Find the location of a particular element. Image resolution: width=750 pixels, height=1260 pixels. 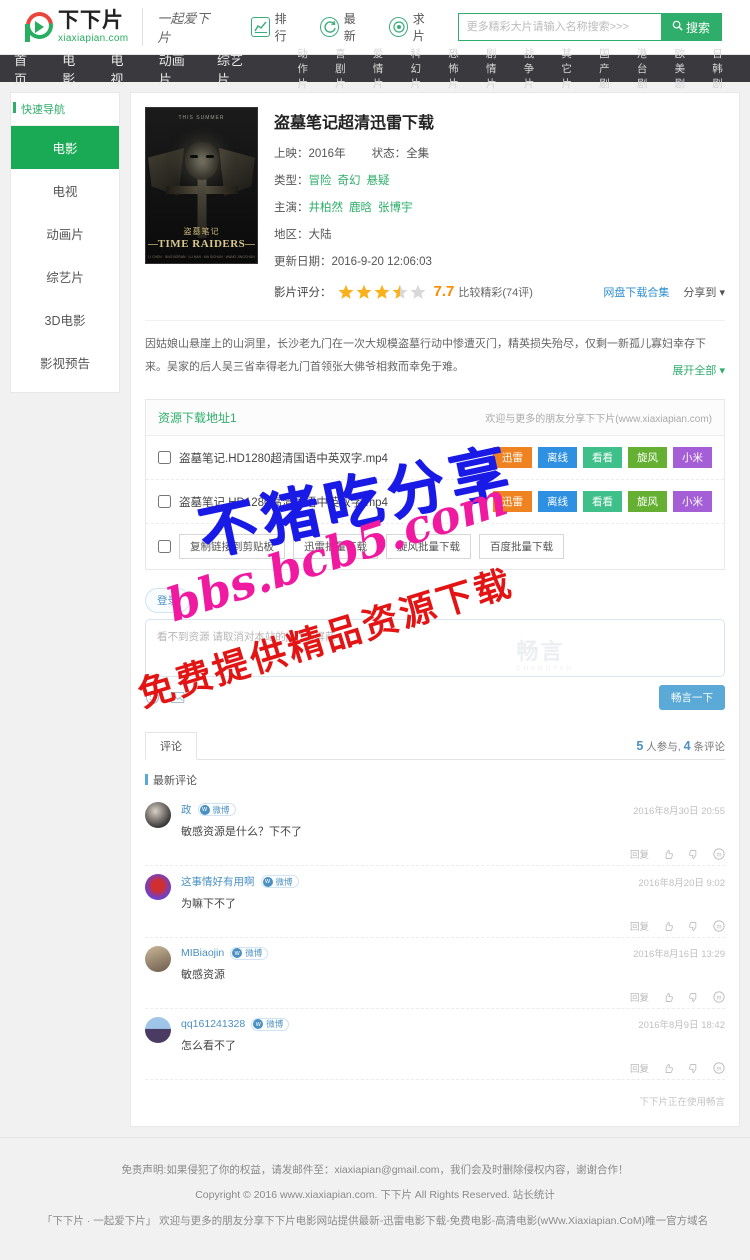

movie-update-row: 更新日期：2016-9-20 12:06:03 is located at coordinates (499, 261).